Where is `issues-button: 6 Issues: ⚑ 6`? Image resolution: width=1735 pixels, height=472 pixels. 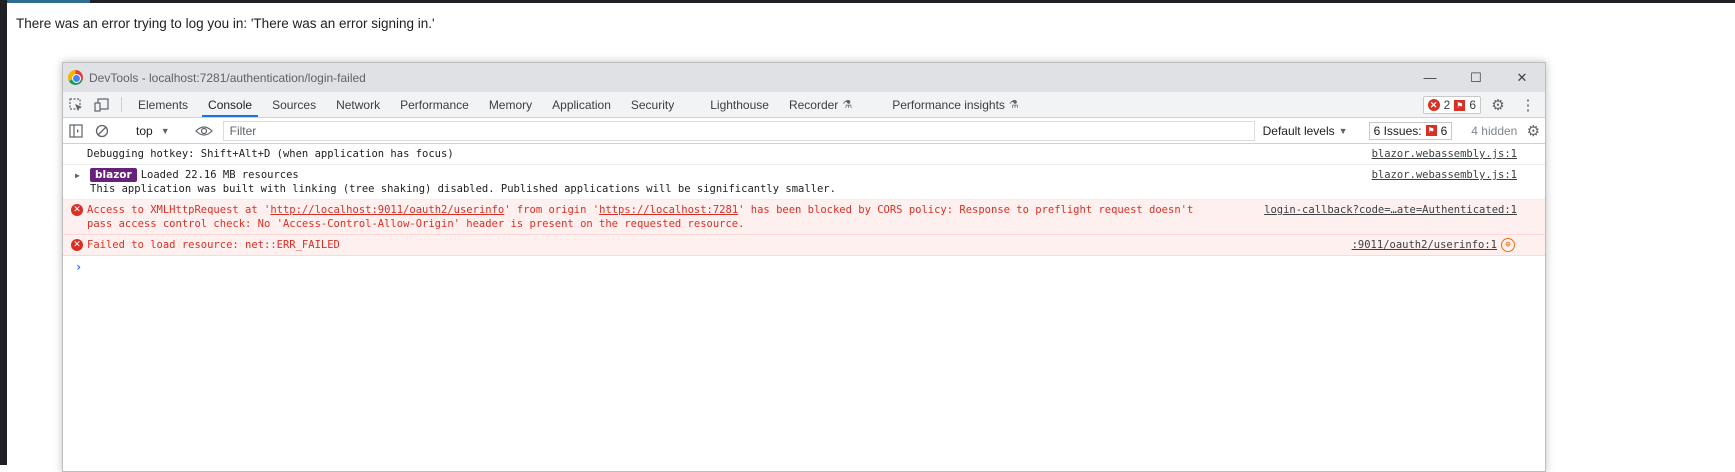
issues-button: 6 Issues: ⚑ 6 is located at coordinates (1410, 130).